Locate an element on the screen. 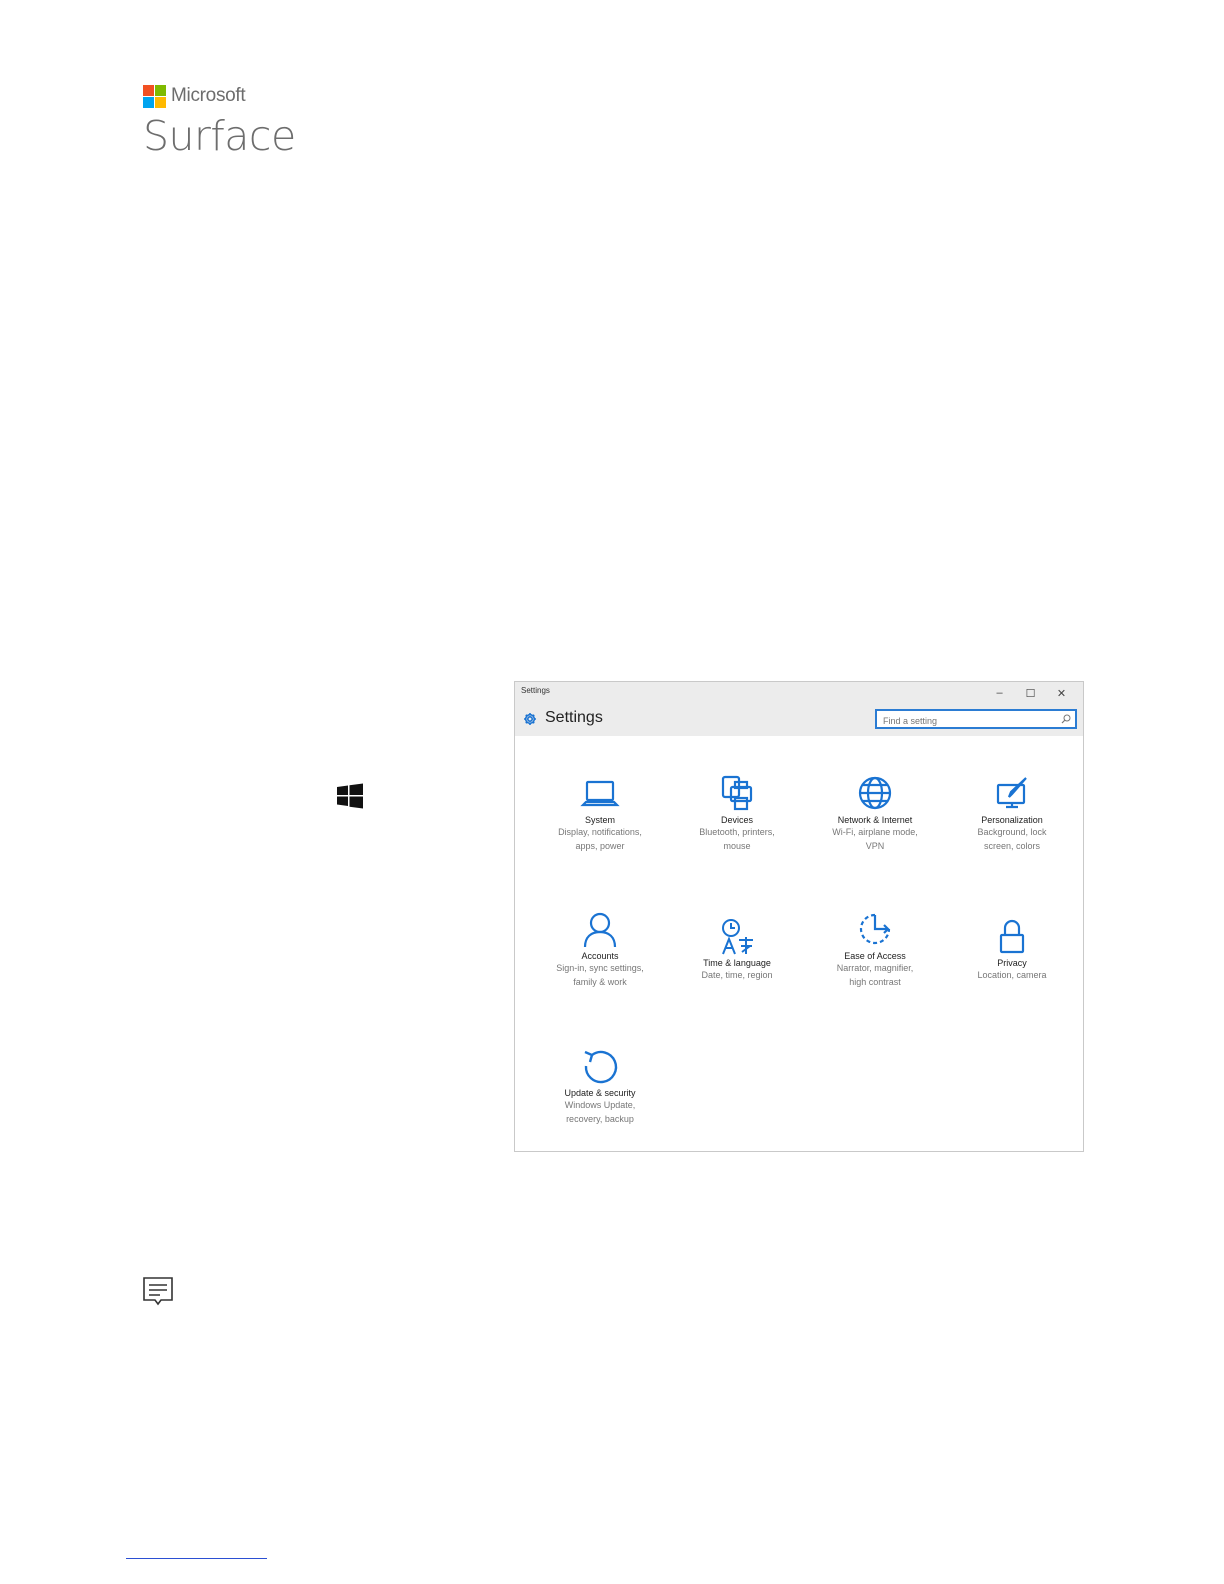 Image resolution: width=1224 pixels, height=1584 pixels. tile-description: VPN is located at coordinates (875, 846).